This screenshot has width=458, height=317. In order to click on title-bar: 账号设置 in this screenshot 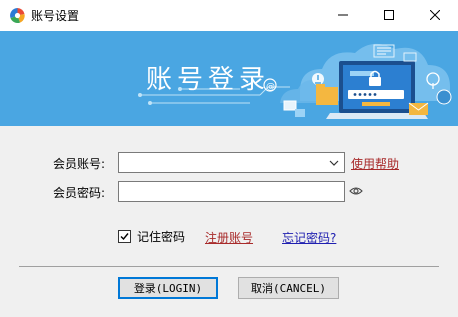, I will do `click(229, 15)`.